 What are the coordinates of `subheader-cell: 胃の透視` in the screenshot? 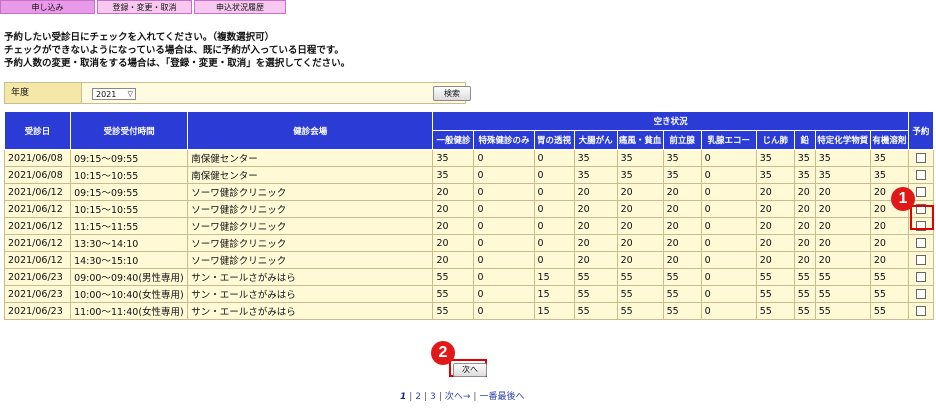 It's located at (554, 140).